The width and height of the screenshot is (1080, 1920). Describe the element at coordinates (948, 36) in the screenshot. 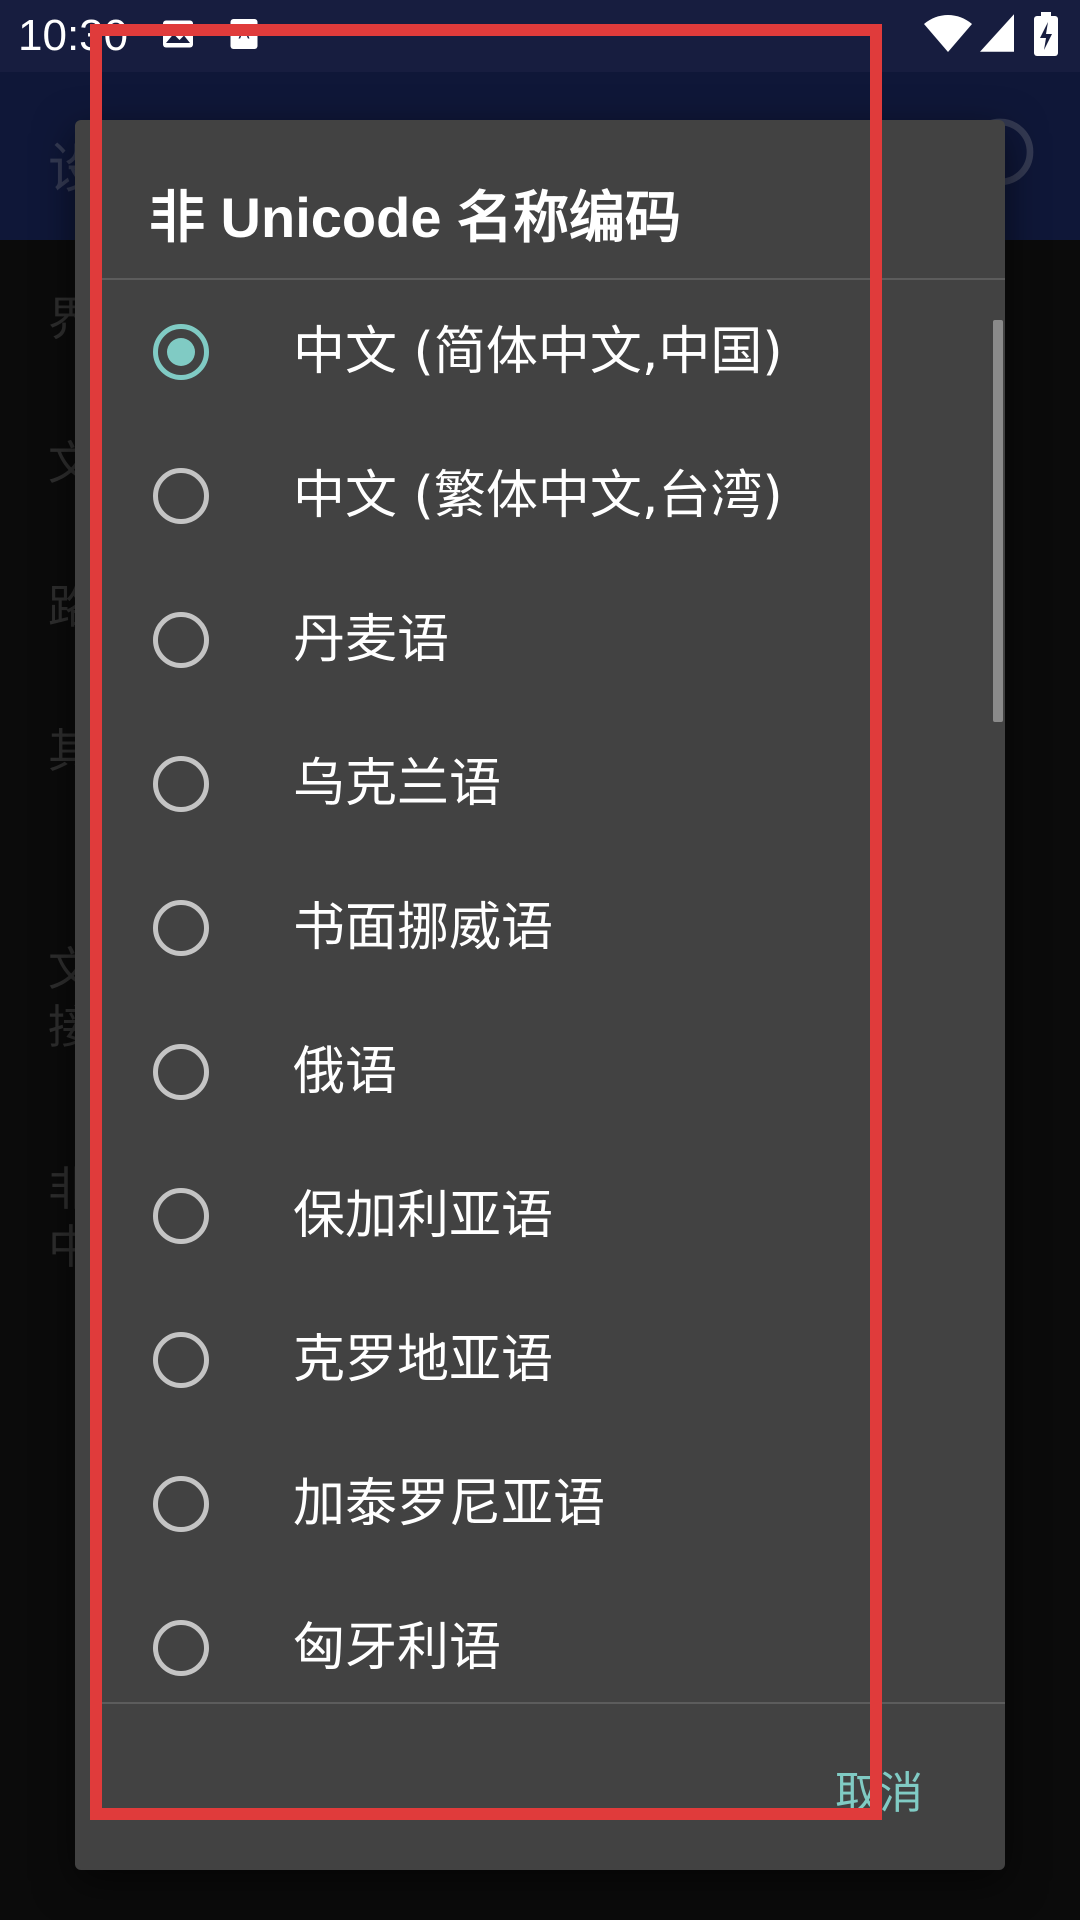

I see `wifi-icon` at that location.